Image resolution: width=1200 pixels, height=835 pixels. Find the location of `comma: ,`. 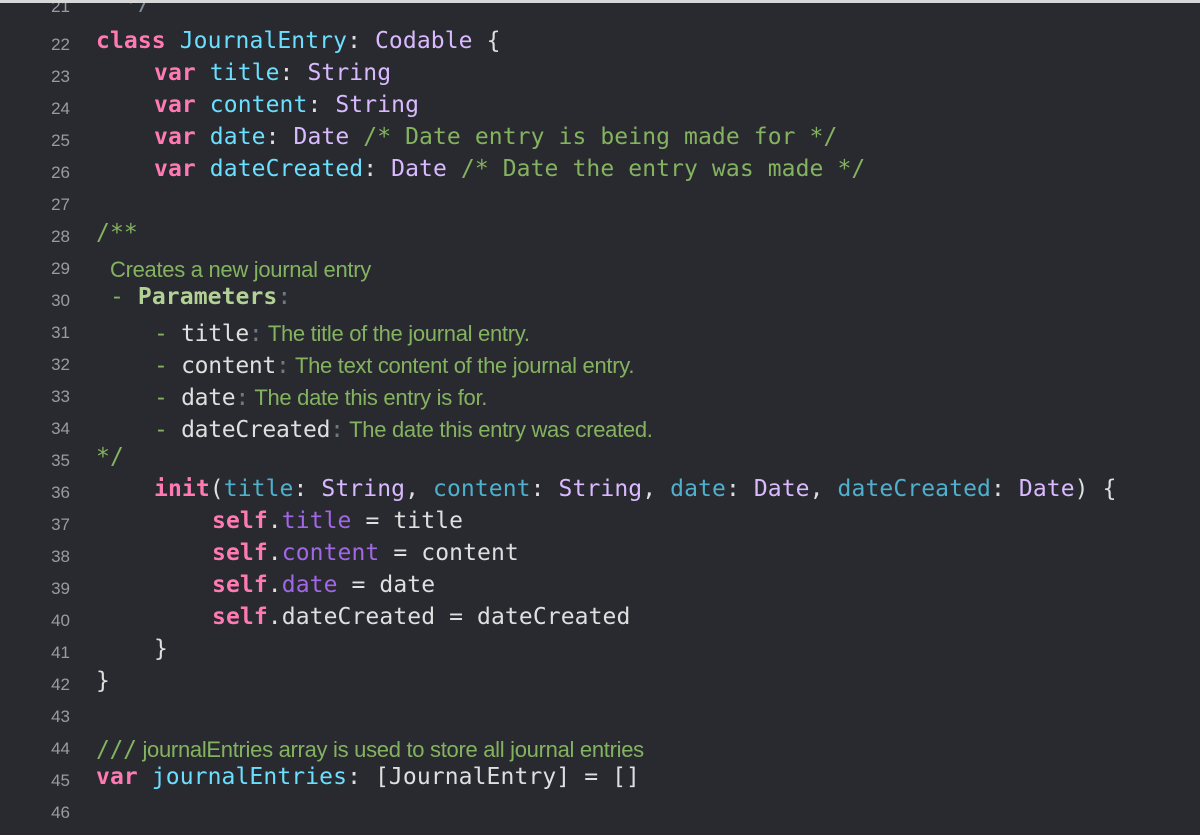

comma: , is located at coordinates (816, 489).